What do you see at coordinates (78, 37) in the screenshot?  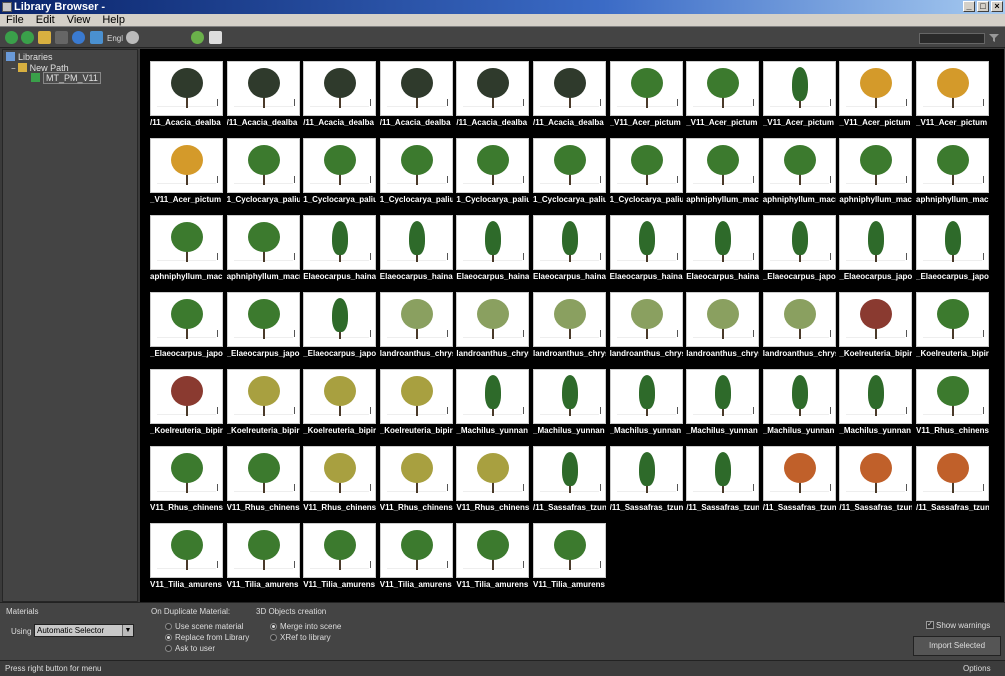 I see `refresh-icon` at bounding box center [78, 37].